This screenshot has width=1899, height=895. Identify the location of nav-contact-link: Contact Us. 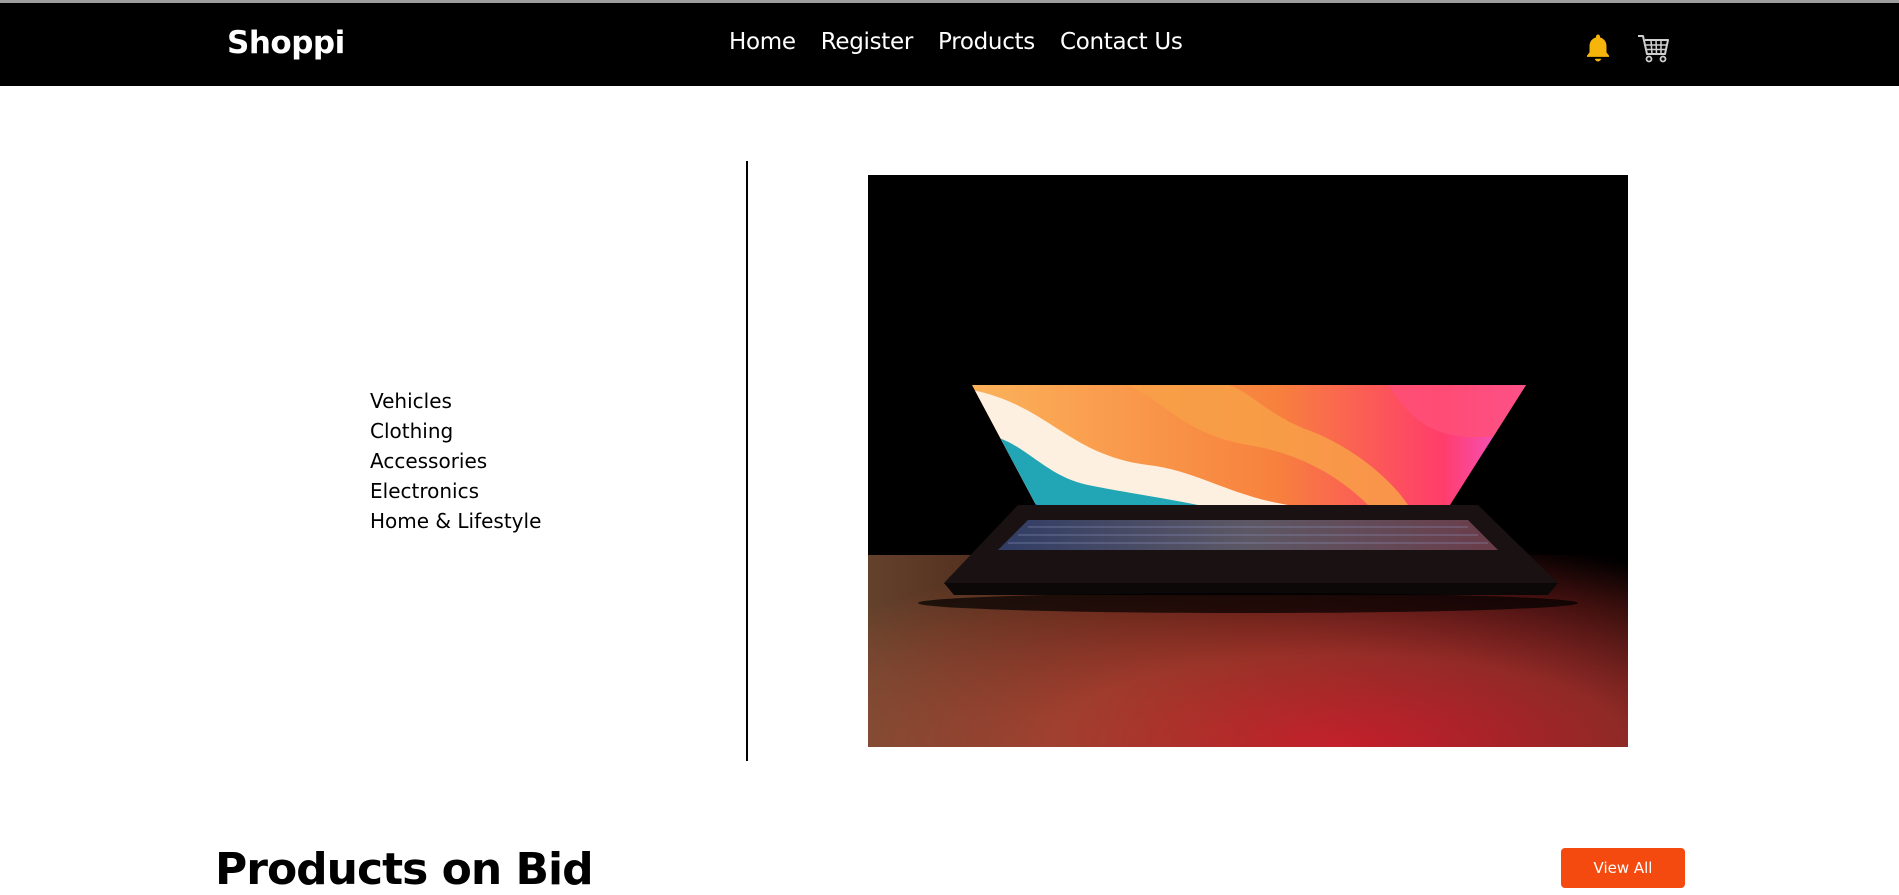
(1121, 42).